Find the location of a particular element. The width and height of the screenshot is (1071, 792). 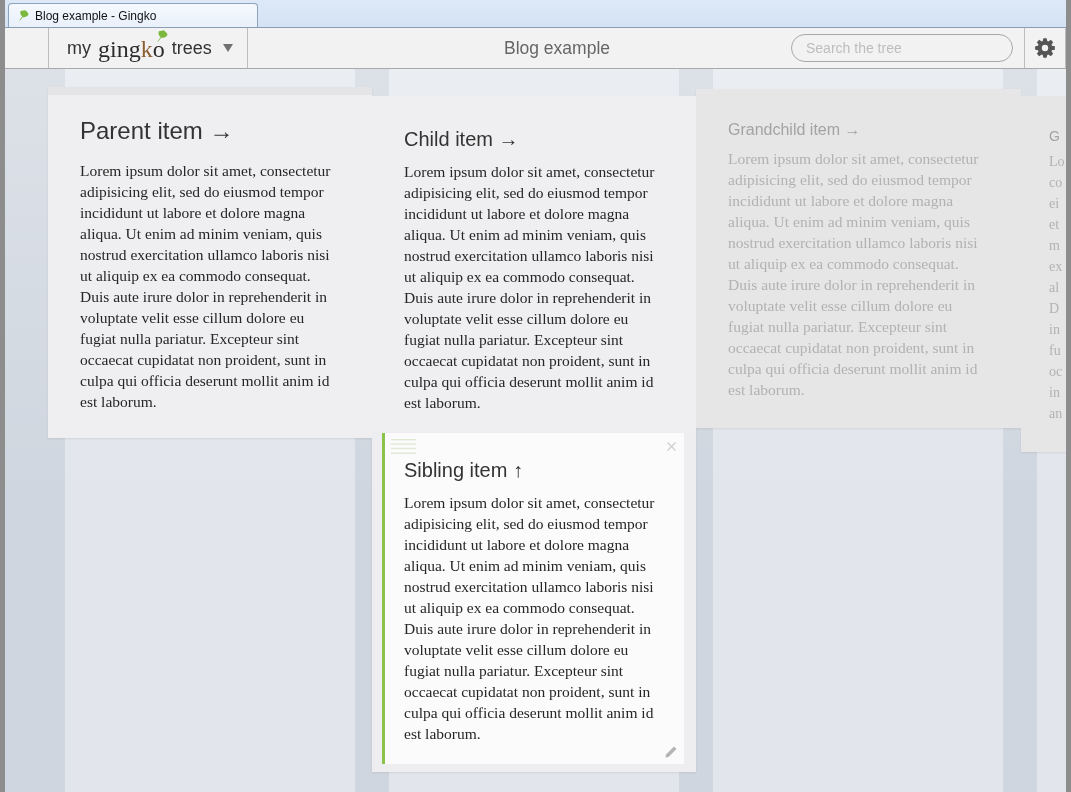

browser-tab: Blog example - Gingko is located at coordinates (133, 15).